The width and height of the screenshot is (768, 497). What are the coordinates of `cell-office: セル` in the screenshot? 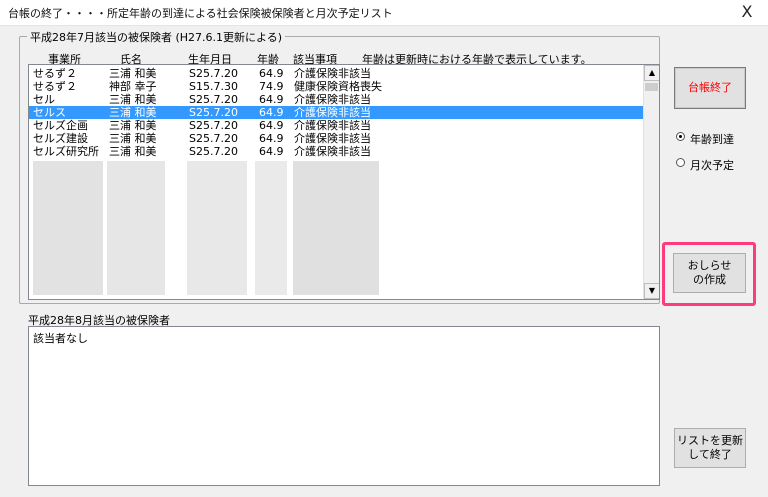 It's located at (44, 99).